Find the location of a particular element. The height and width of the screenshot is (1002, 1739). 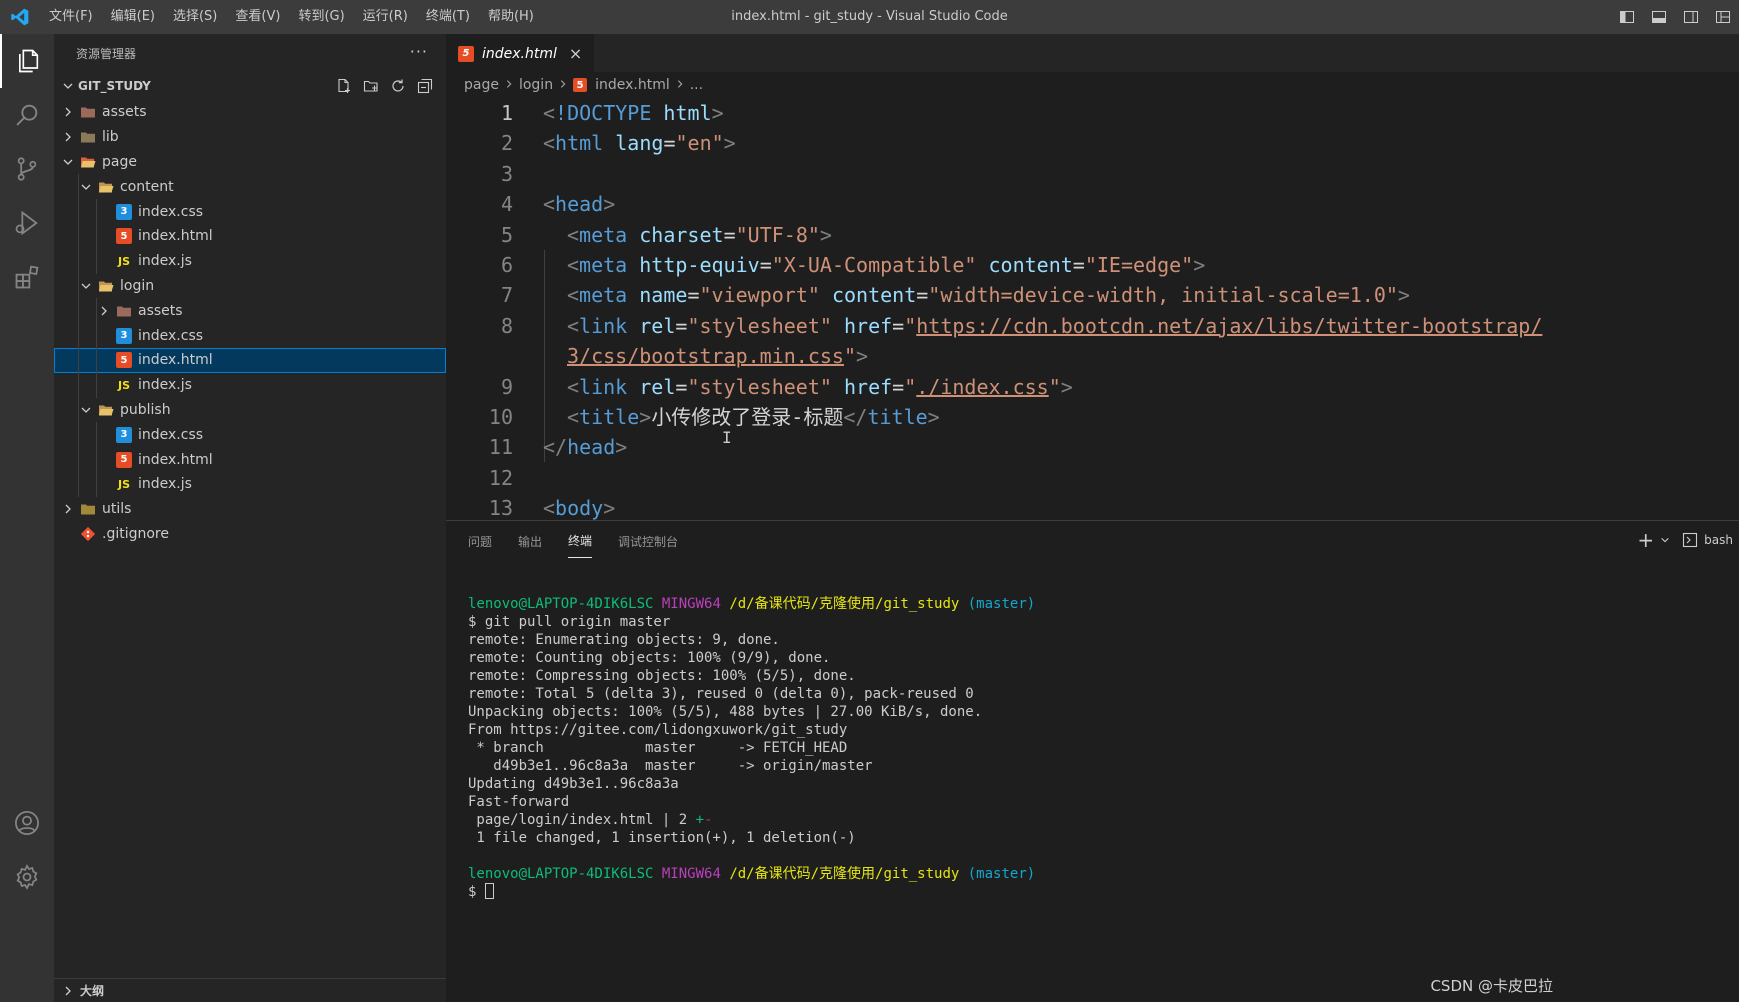

code-line: 1 <!DOCTYPE html> is located at coordinates (1092, 113).